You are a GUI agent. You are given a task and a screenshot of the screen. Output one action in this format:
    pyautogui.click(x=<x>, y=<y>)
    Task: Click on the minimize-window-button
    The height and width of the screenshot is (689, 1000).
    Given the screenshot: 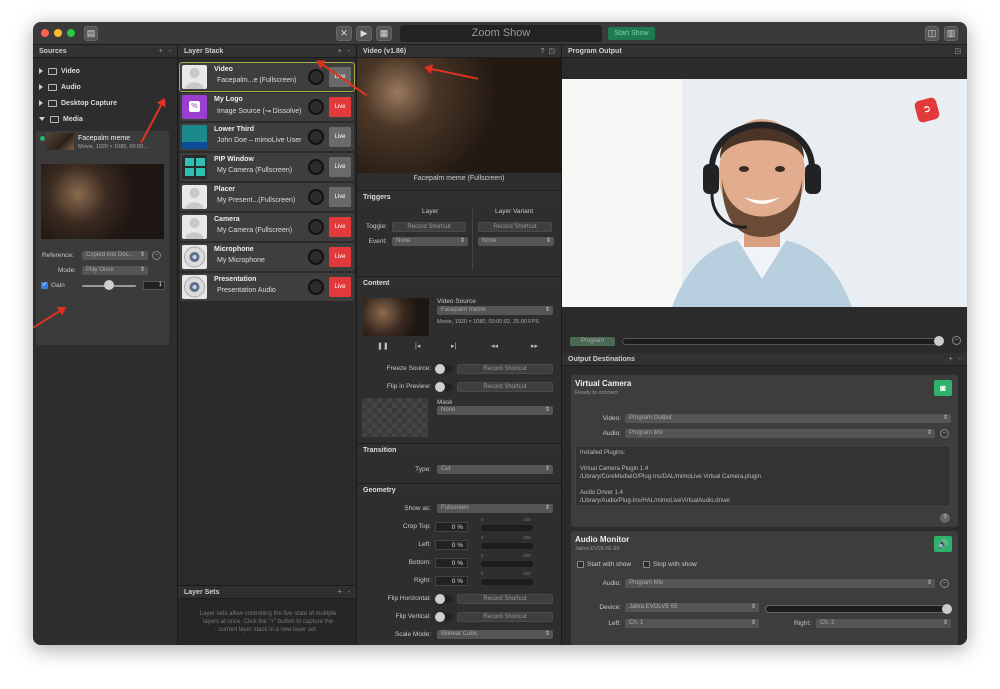 What is the action you would take?
    pyautogui.click(x=58, y=33)
    